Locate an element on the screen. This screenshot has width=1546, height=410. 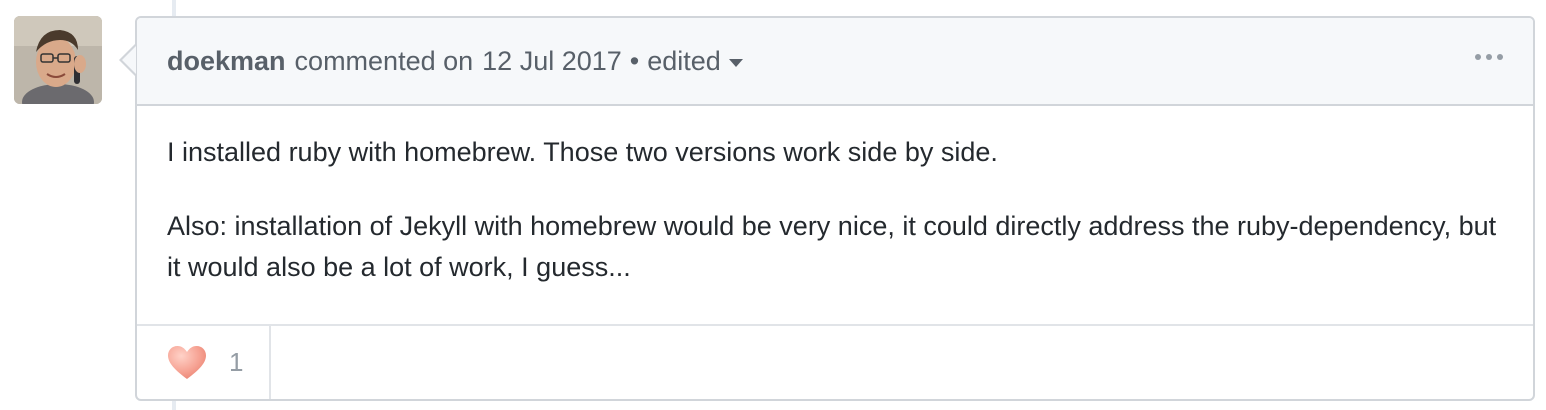
avatar-image is located at coordinates (58, 60).